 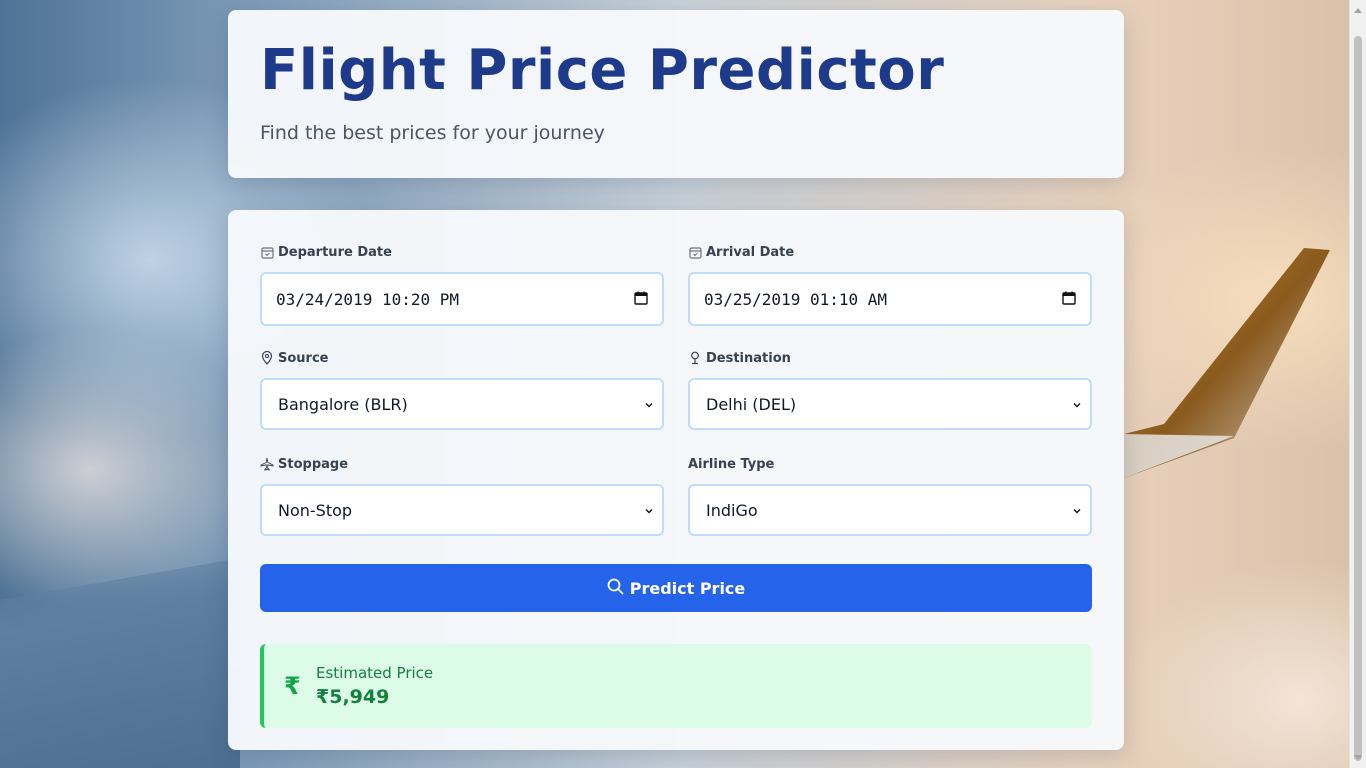 I want to click on estimated-price-value: ₹5,949, so click(x=353, y=697).